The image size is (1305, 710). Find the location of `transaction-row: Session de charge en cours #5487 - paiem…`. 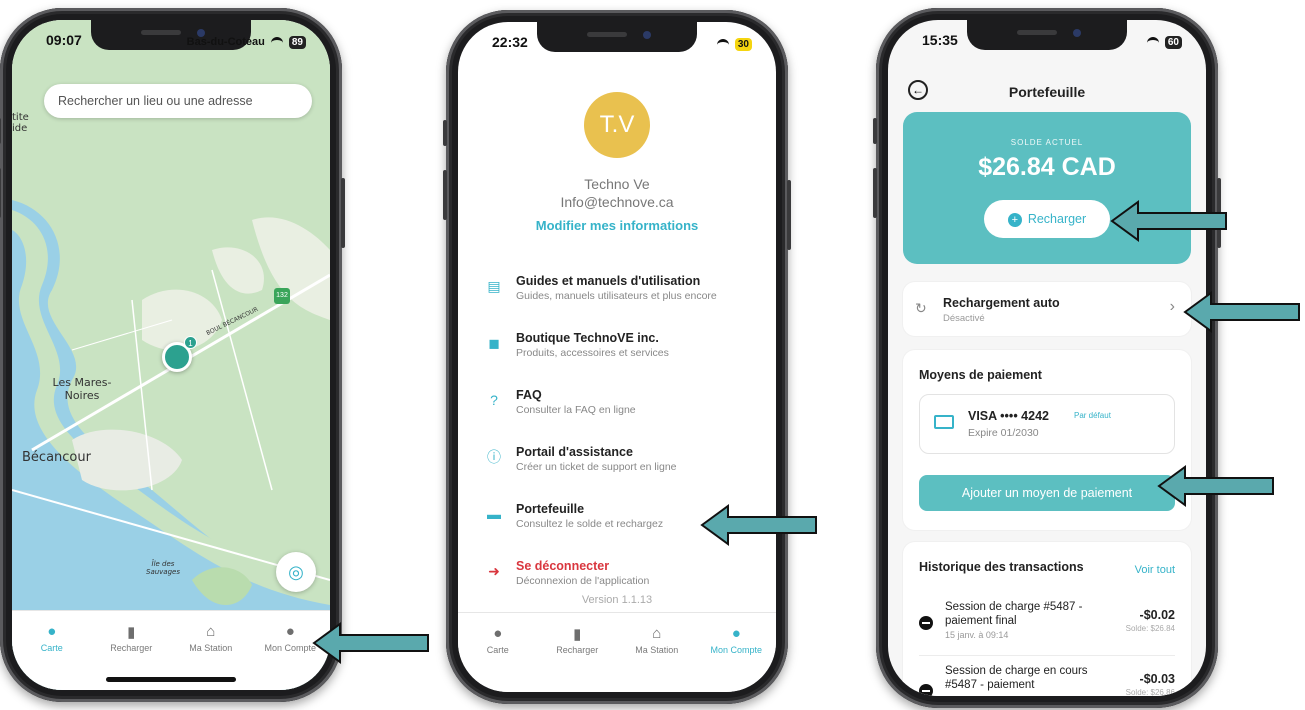

transaction-row: Session de charge en cours #5487 - paiem… is located at coordinates (1047, 680).